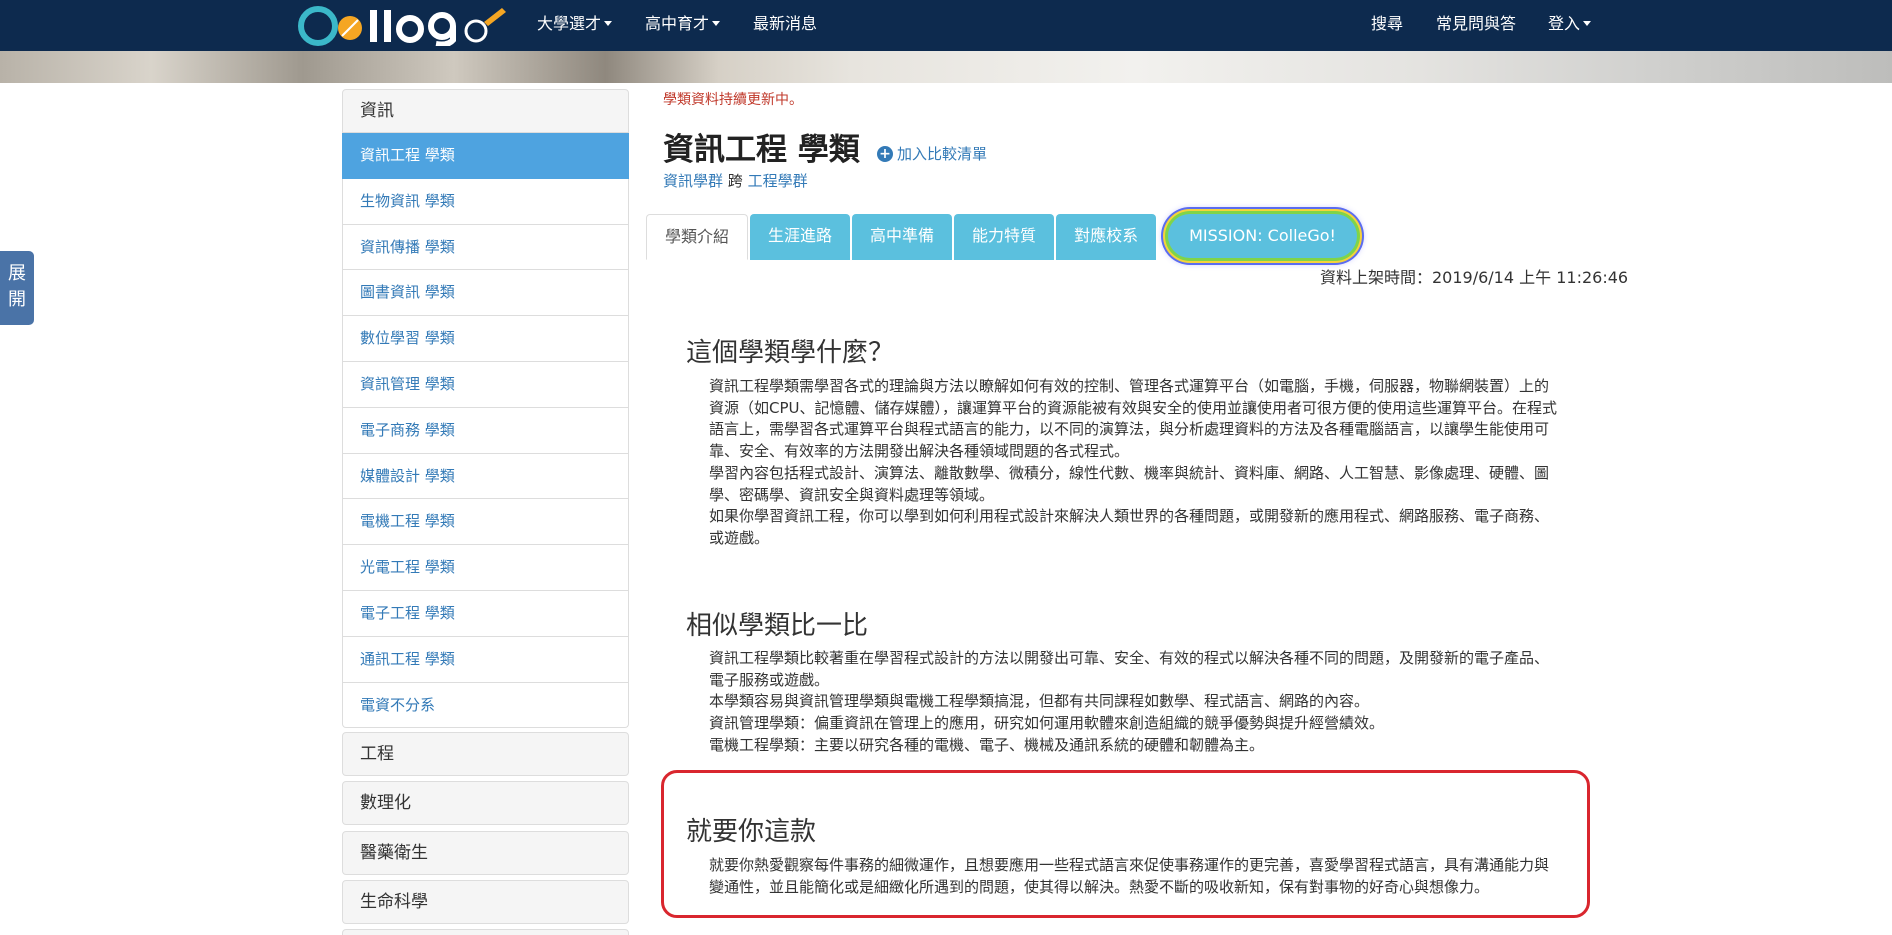 Image resolution: width=1892 pixels, height=935 pixels. What do you see at coordinates (800, 237) in the screenshot?
I see `tab-career: 生涯進路` at bounding box center [800, 237].